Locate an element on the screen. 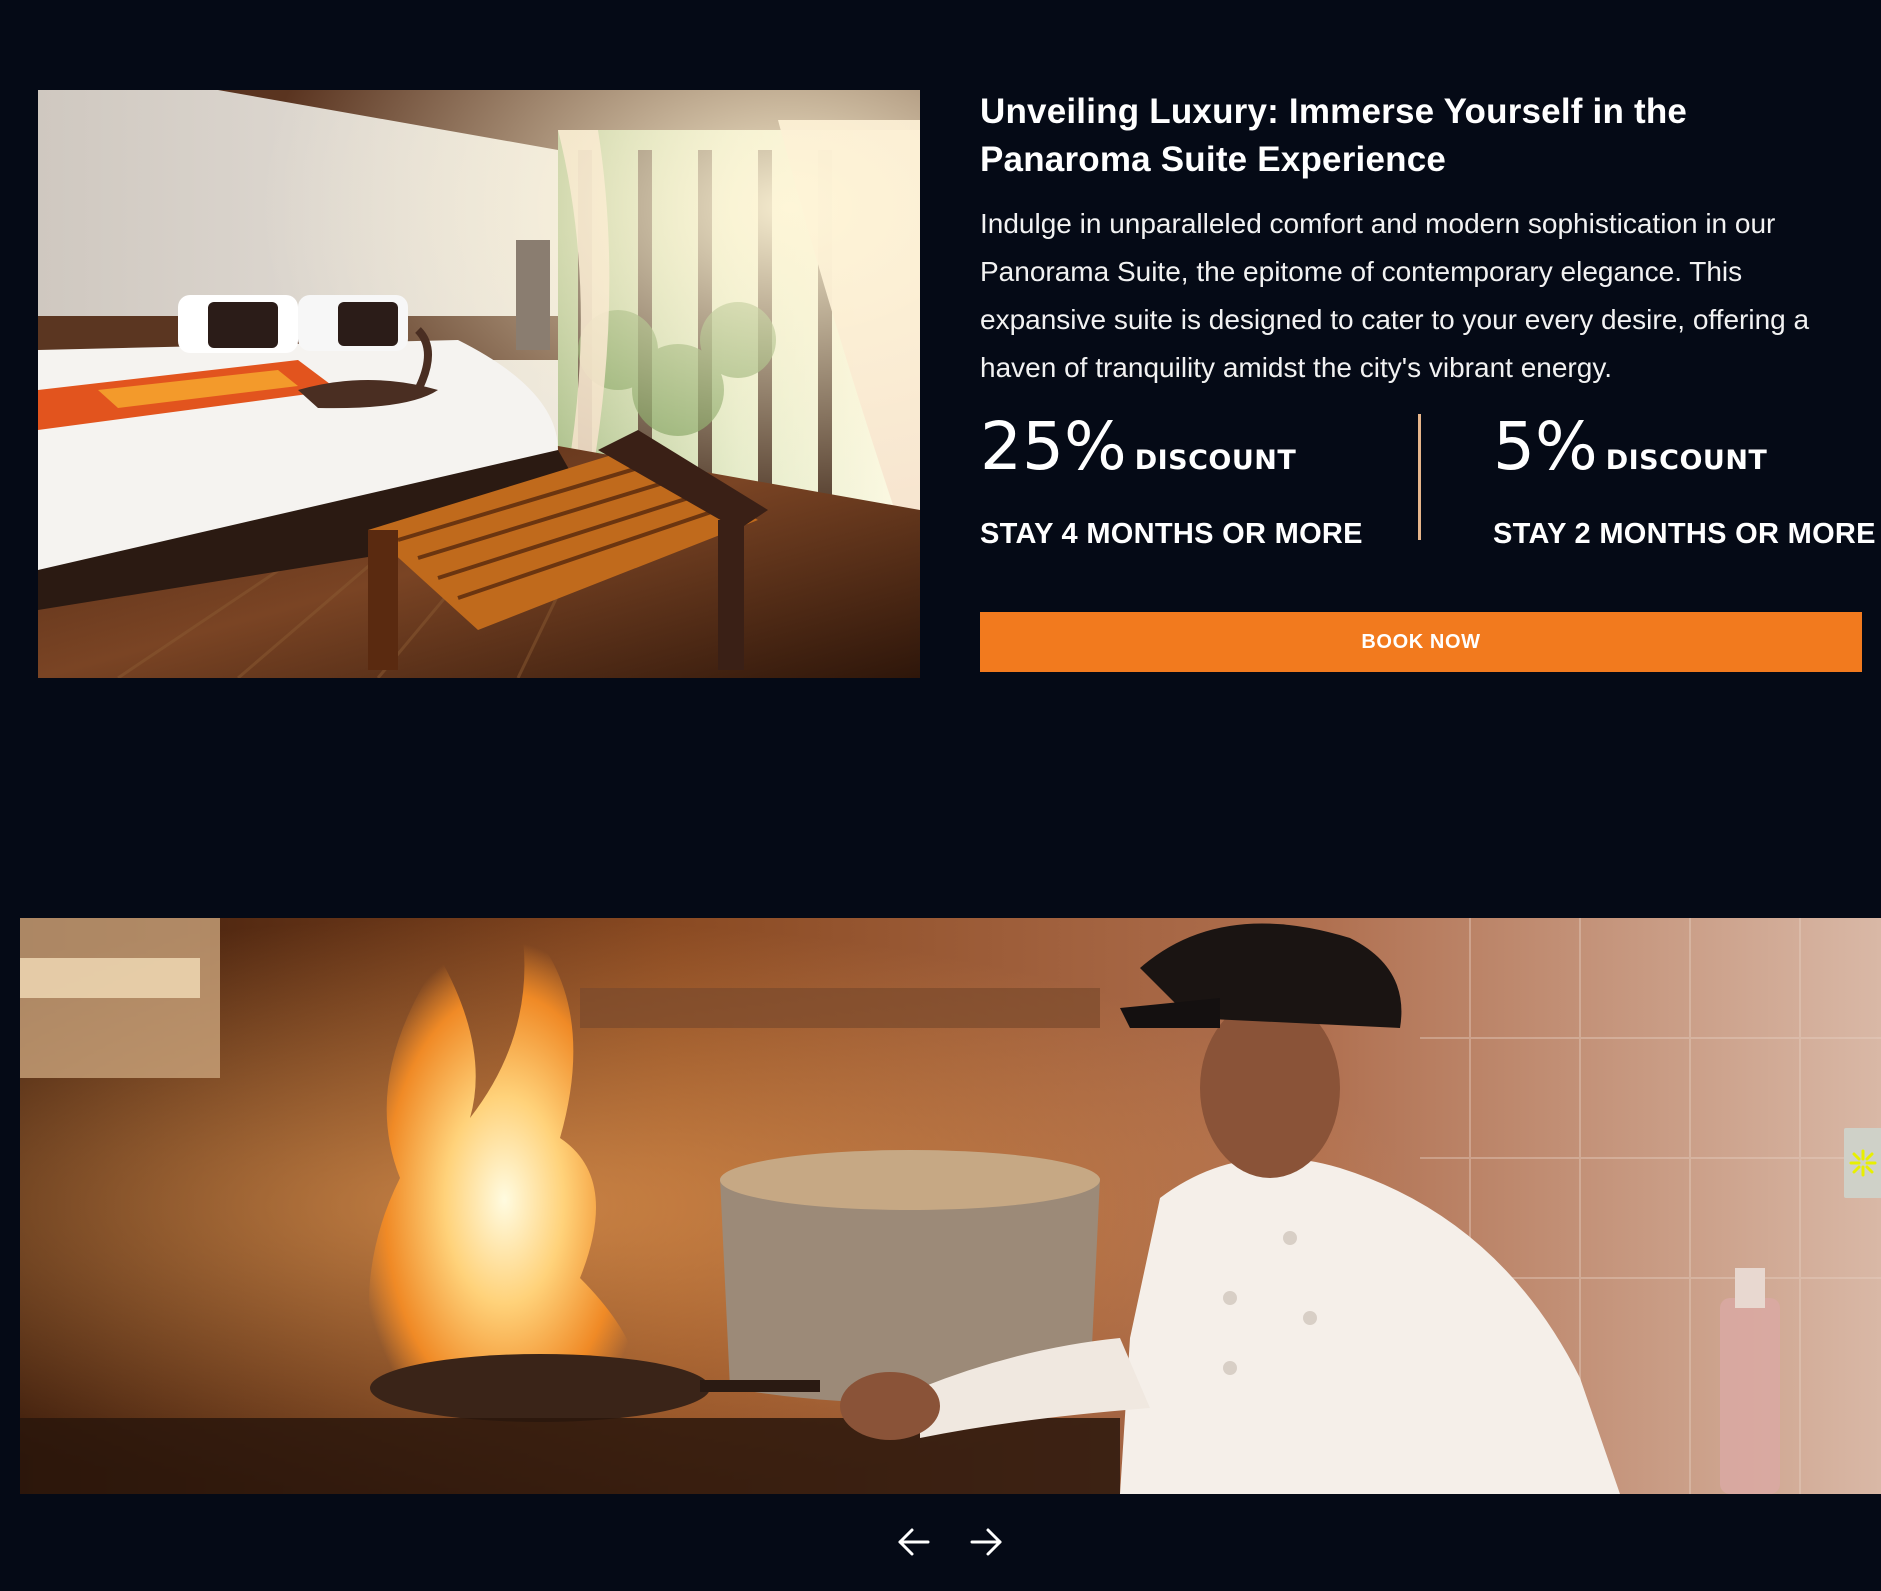 The width and height of the screenshot is (1881, 1591). arrow-left-icon is located at coordinates (914, 1542).